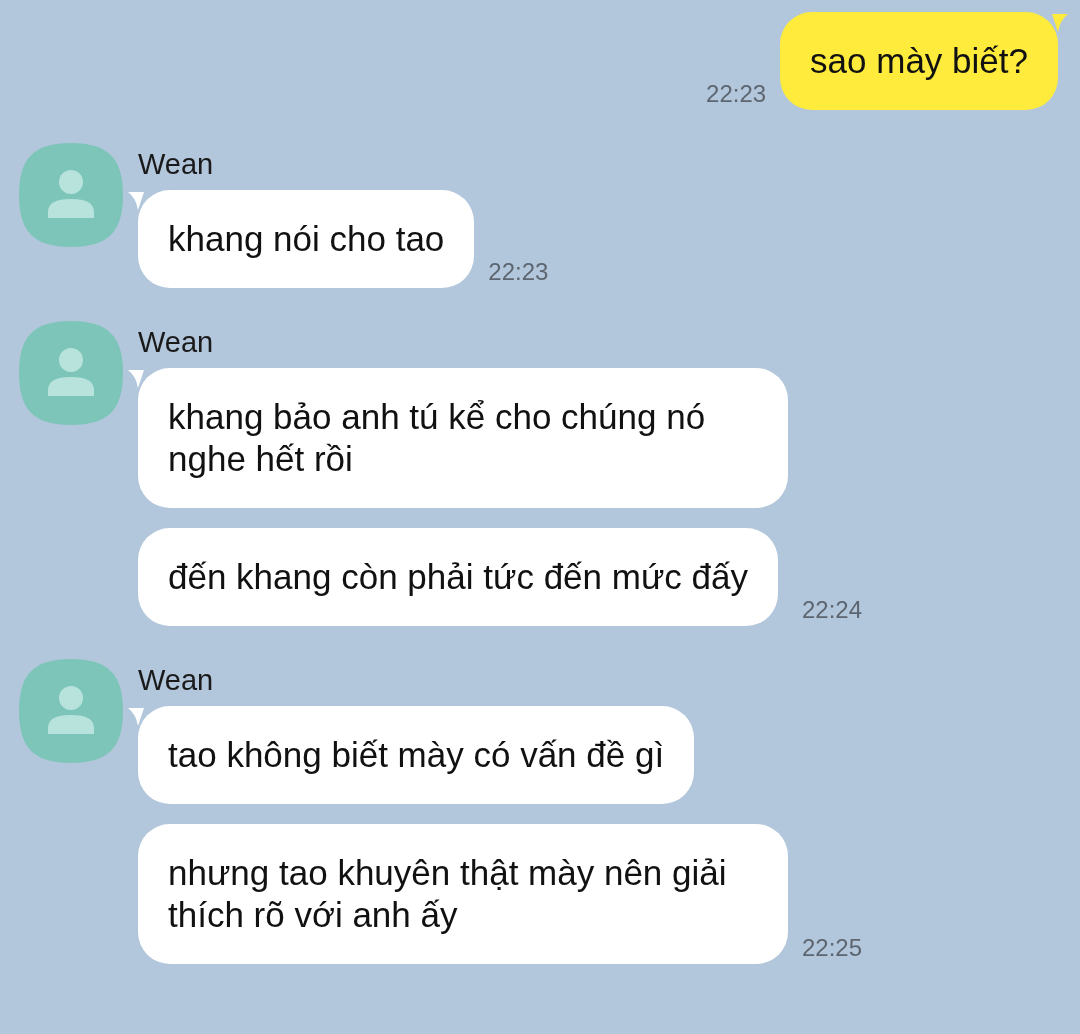 This screenshot has height=1034, width=1080. Describe the element at coordinates (463, 438) in the screenshot. I see `message-bubble: khang bảo anh tú kể cho chúng nó nghe hết rồi` at that location.